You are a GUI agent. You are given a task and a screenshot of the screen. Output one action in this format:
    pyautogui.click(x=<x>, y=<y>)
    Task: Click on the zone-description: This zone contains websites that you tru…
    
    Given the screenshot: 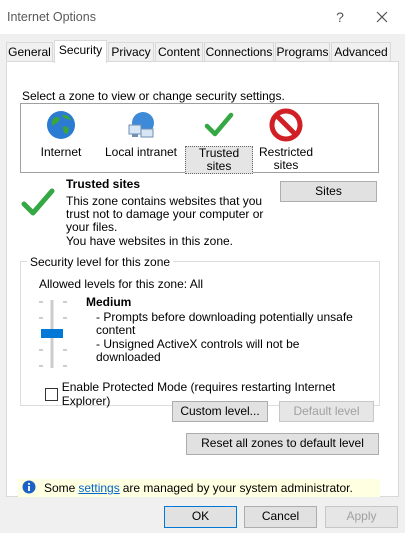 What is the action you would take?
    pyautogui.click(x=165, y=214)
    